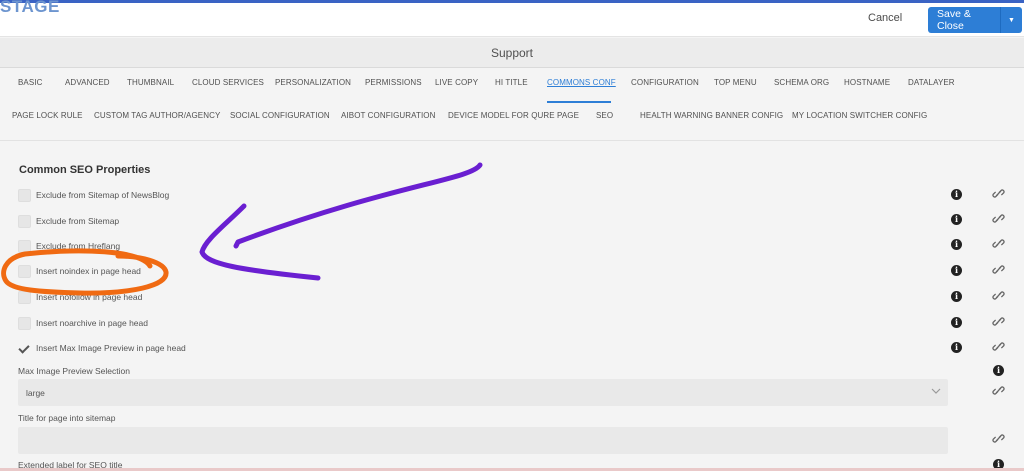 The width and height of the screenshot is (1024, 471). What do you see at coordinates (456, 82) in the screenshot?
I see `tab-live-copy: LIVE COPY` at bounding box center [456, 82].